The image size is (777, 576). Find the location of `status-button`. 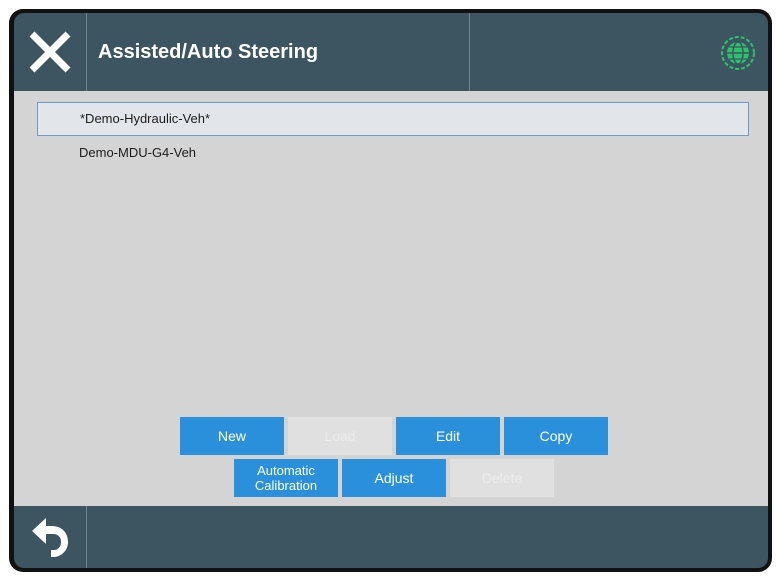

status-button is located at coordinates (738, 53).